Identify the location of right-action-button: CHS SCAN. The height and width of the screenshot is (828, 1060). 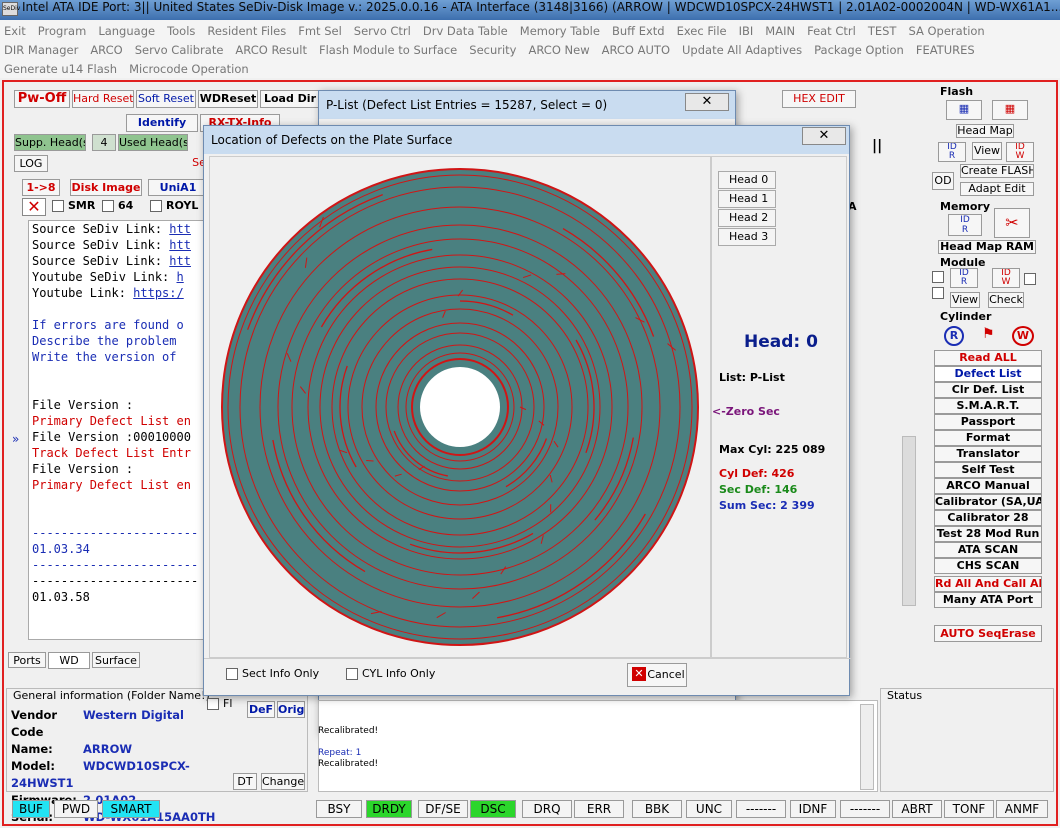
(988, 566).